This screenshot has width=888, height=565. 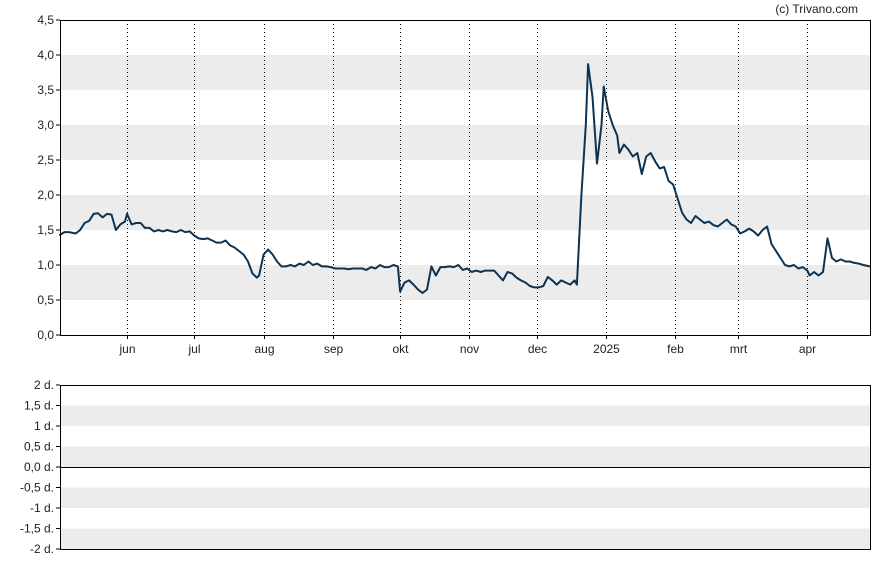 I want to click on indicator-y-tick-label: -1,5 d., so click(x=37, y=529).